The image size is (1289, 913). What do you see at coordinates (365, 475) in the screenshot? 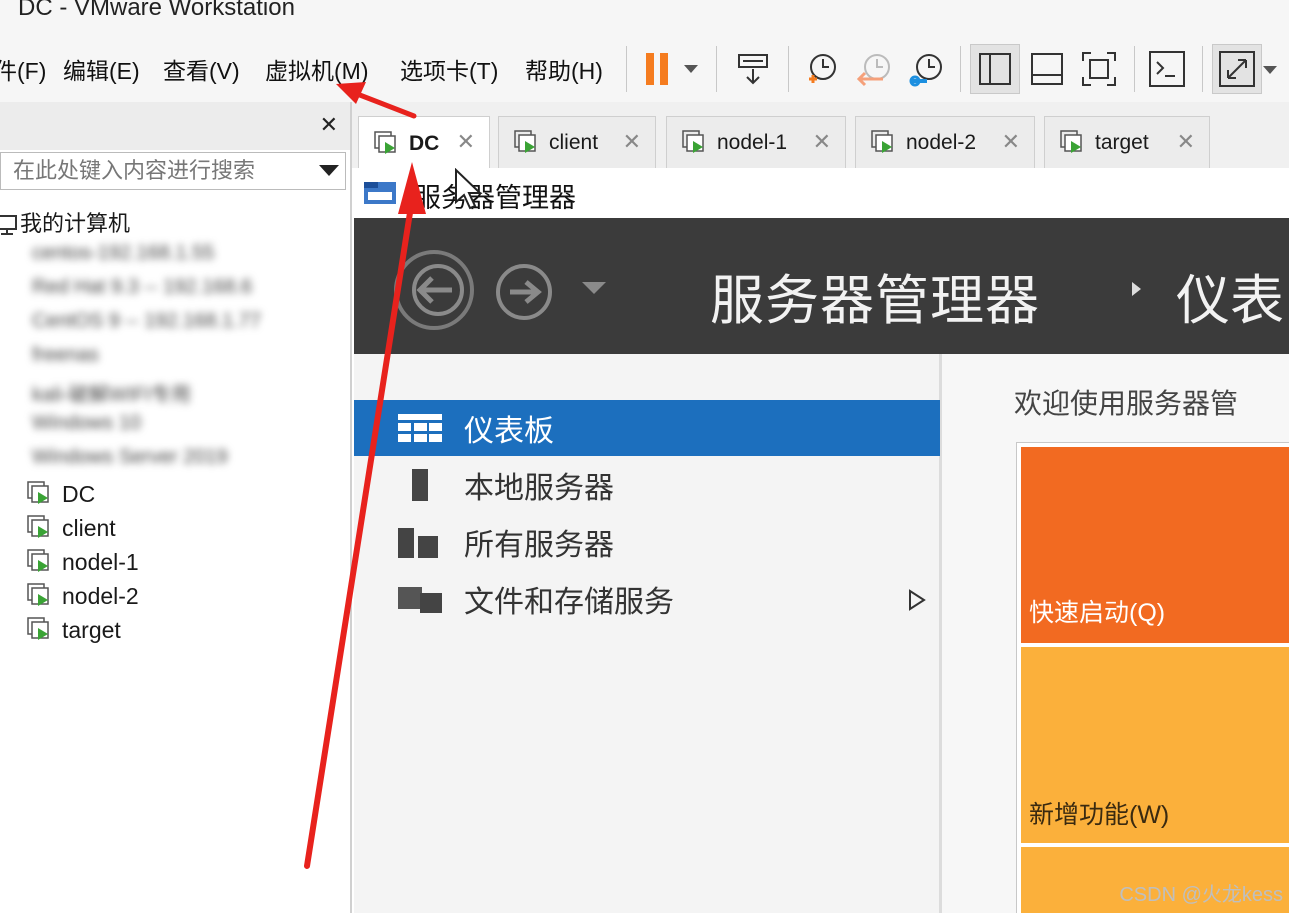
I see `annotation-arrows` at bounding box center [365, 475].